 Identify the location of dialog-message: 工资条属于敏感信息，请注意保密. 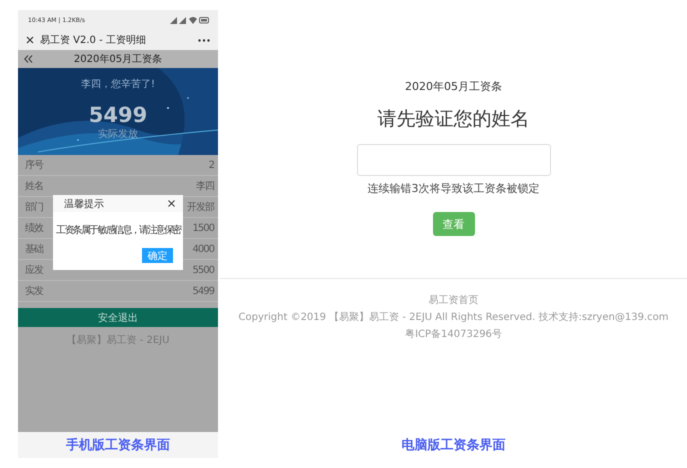
(118, 230).